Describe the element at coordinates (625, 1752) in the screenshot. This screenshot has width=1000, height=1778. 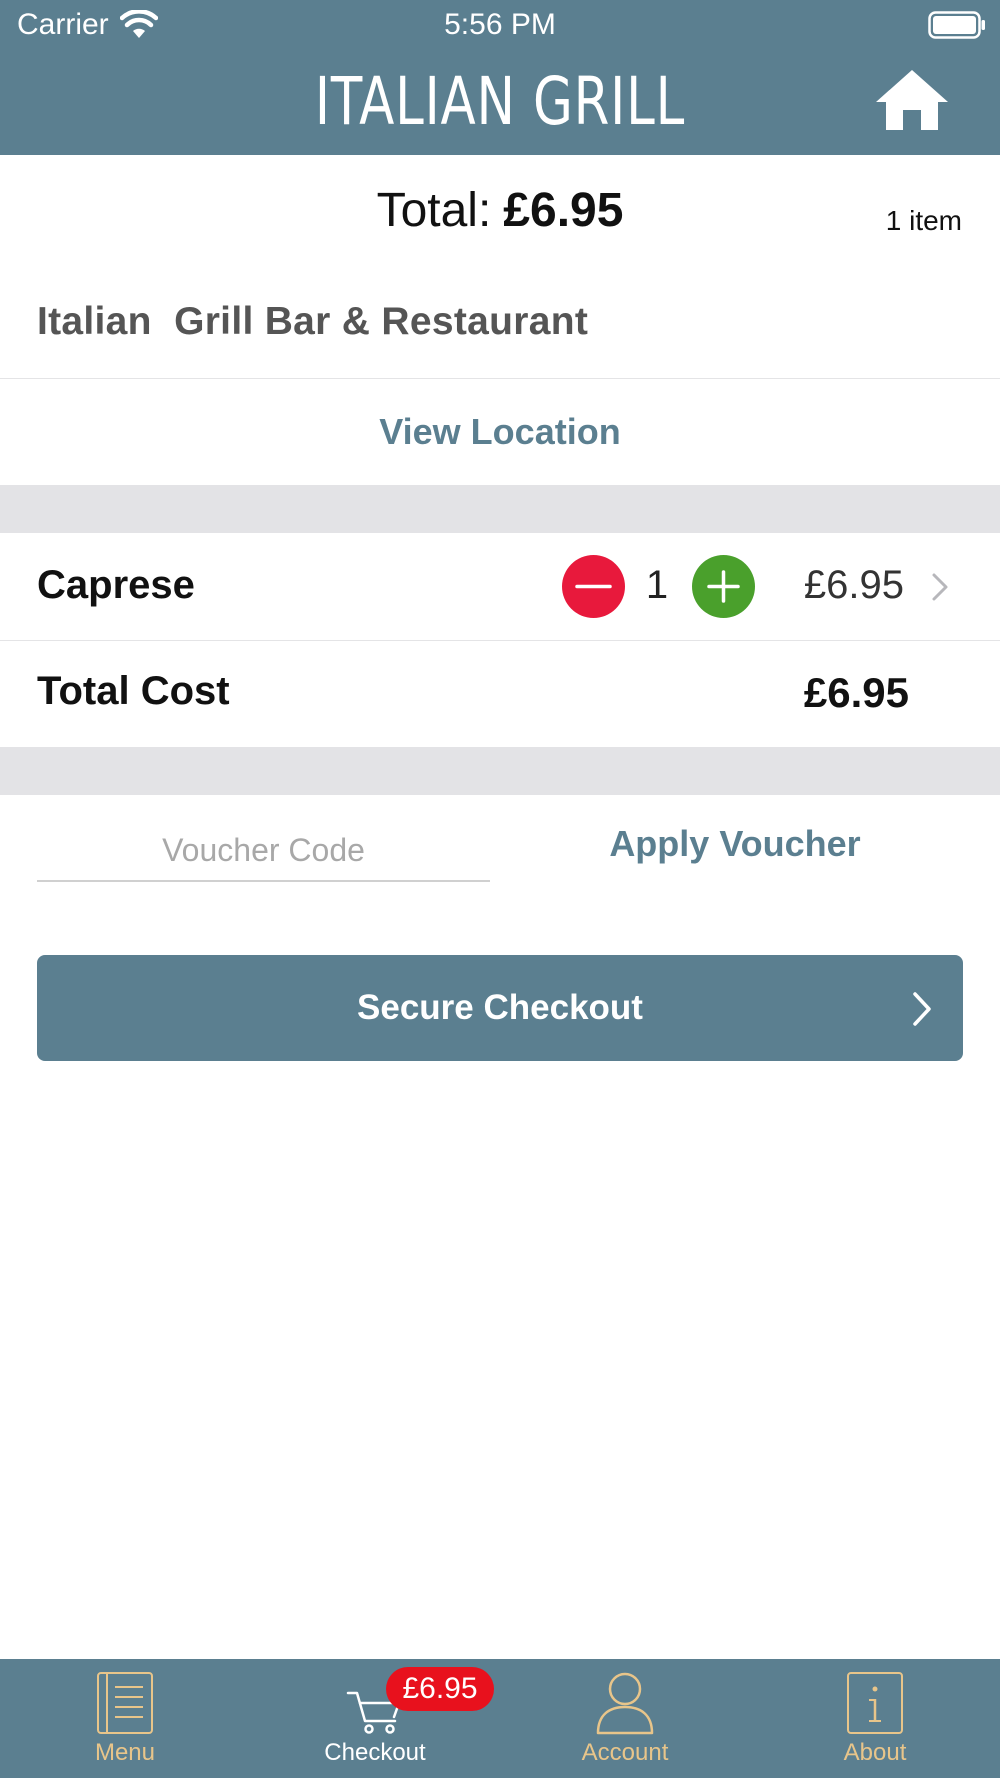
I see `tab-label: Account` at that location.